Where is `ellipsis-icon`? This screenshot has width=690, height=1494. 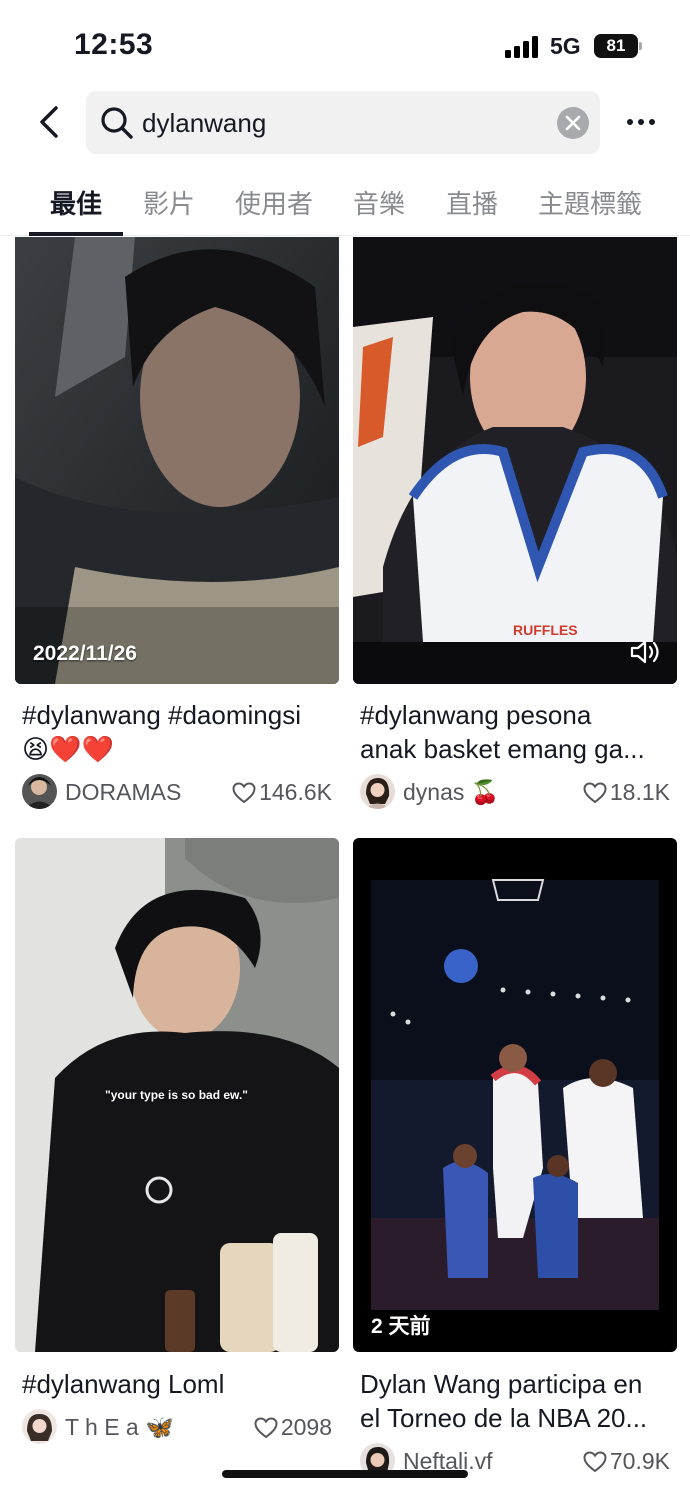 ellipsis-icon is located at coordinates (630, 122).